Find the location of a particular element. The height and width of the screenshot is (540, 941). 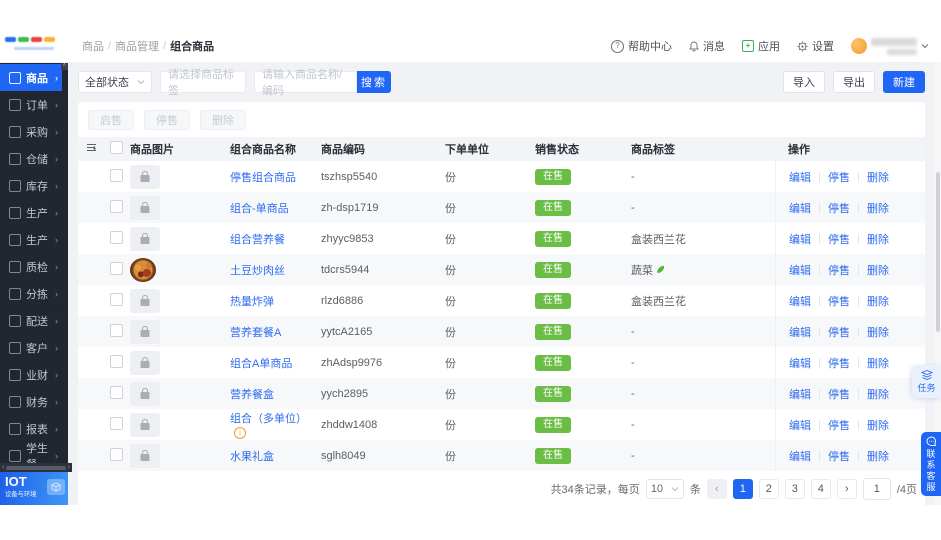

product-photo is located at coordinates (143, 269).